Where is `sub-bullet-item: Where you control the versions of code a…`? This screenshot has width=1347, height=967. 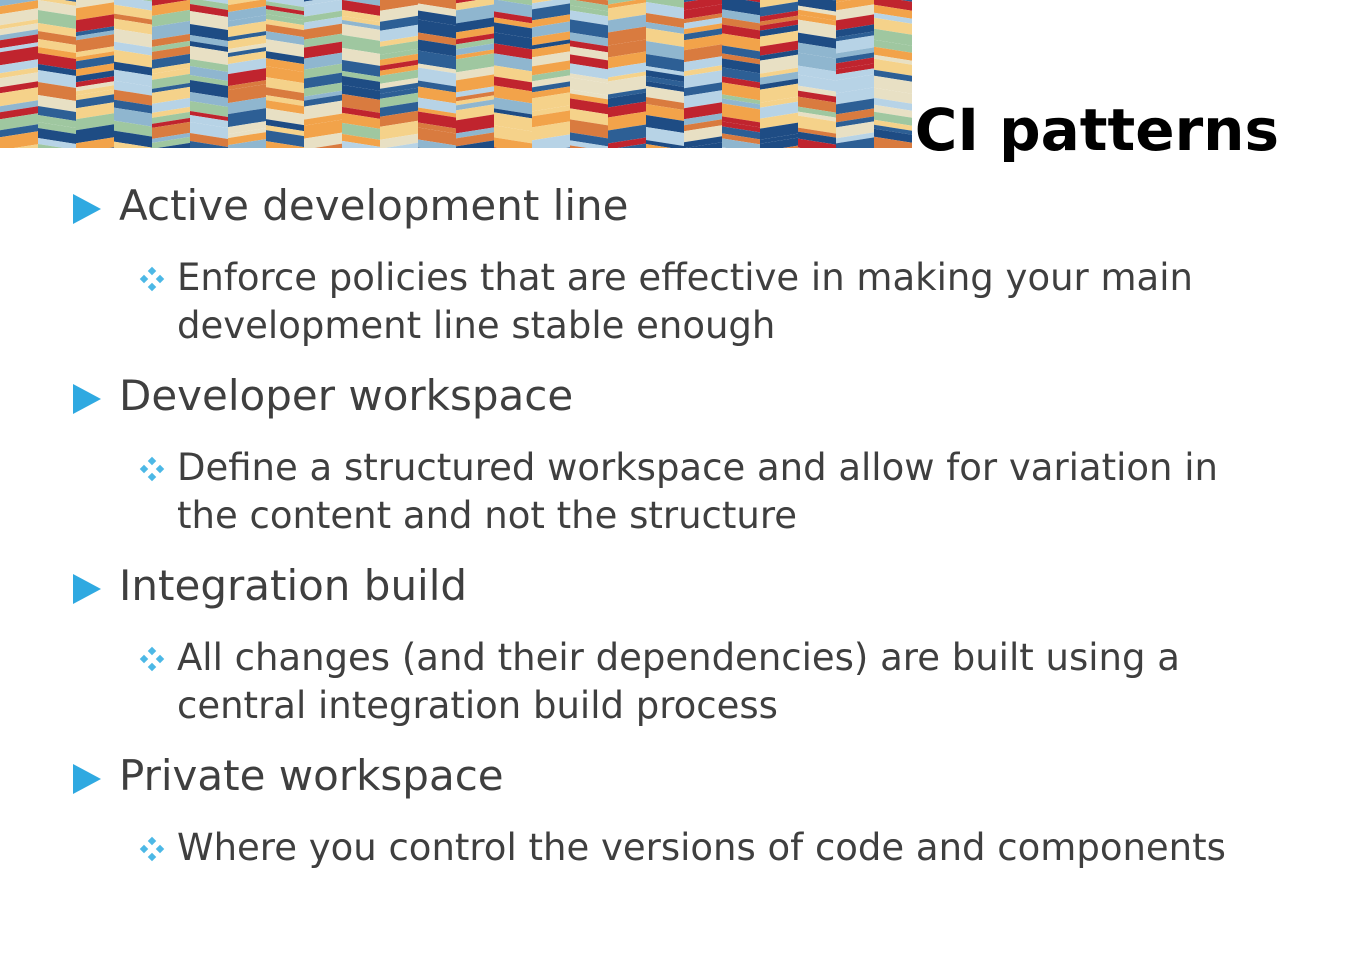 sub-bullet-item: Where you control the versions of code a… is located at coordinates (673, 848).